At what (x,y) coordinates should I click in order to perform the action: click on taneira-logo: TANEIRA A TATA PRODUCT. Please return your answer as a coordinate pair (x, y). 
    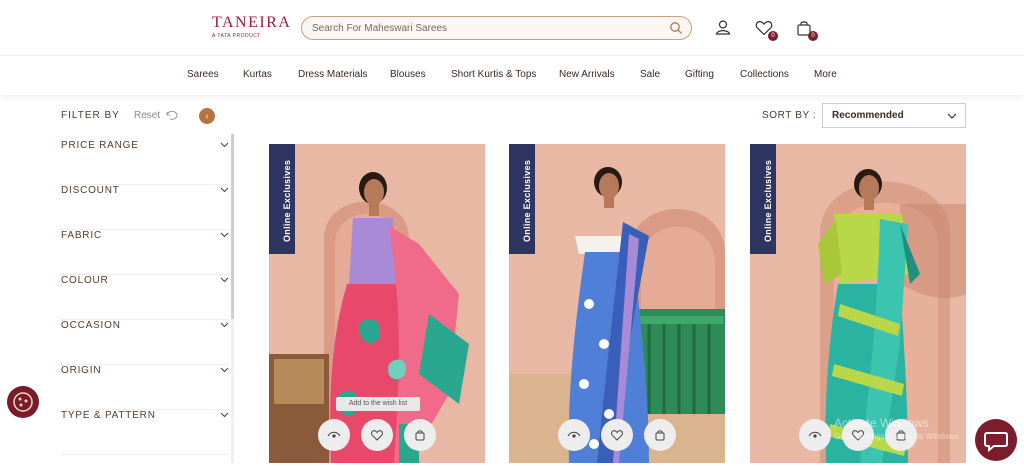
    Looking at the image, I should click on (252, 29).